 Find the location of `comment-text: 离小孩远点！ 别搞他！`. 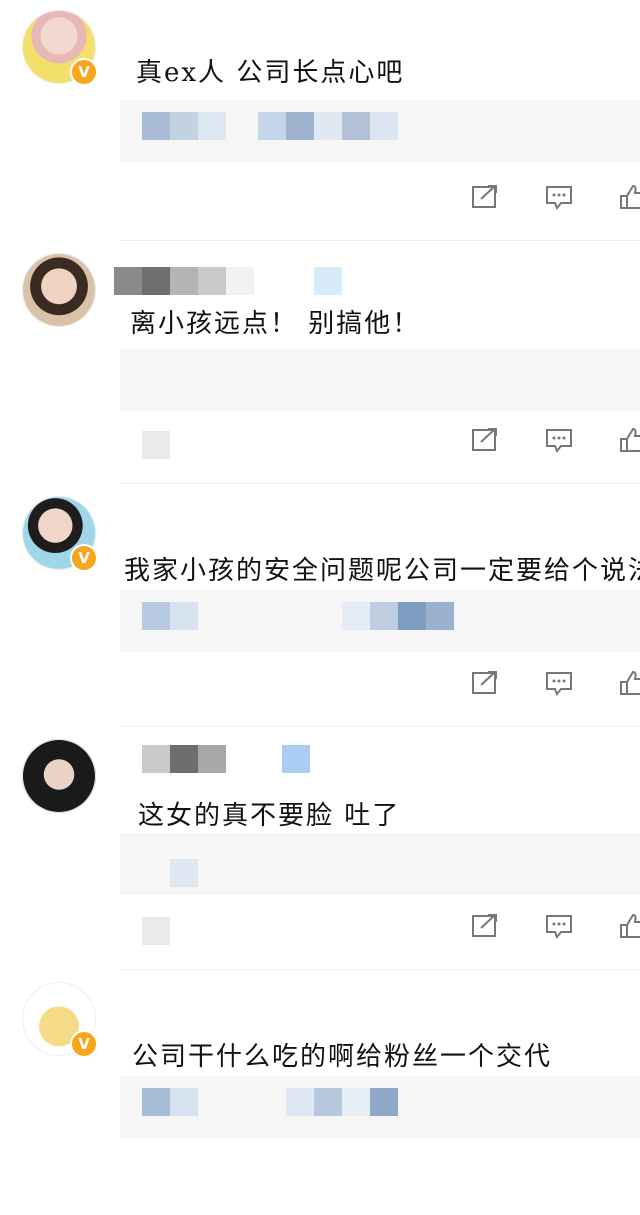

comment-text: 离小孩远点！ 别搞他！ is located at coordinates (275, 324).